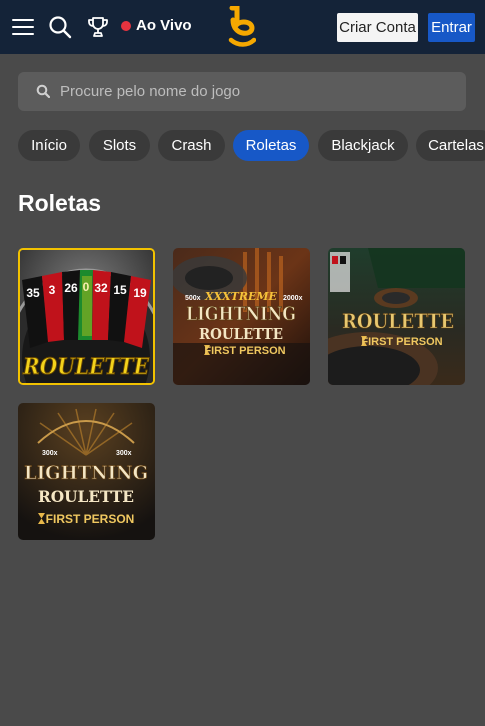 The height and width of the screenshot is (726, 485). I want to click on wheel-number-label: 15, so click(120, 290).